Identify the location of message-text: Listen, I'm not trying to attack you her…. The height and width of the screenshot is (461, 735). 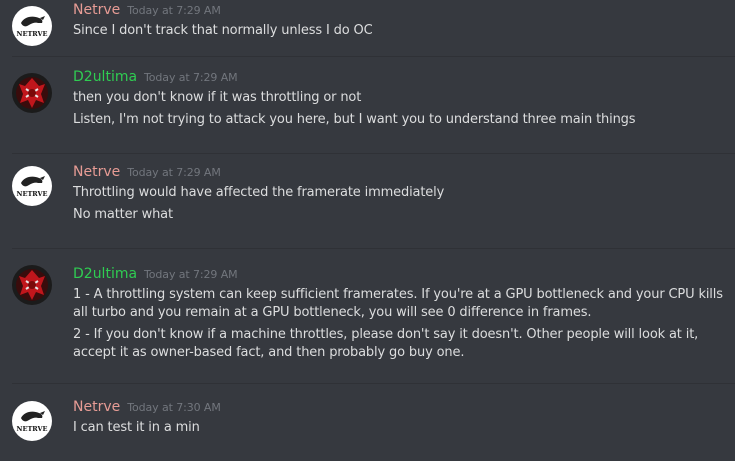
(354, 119).